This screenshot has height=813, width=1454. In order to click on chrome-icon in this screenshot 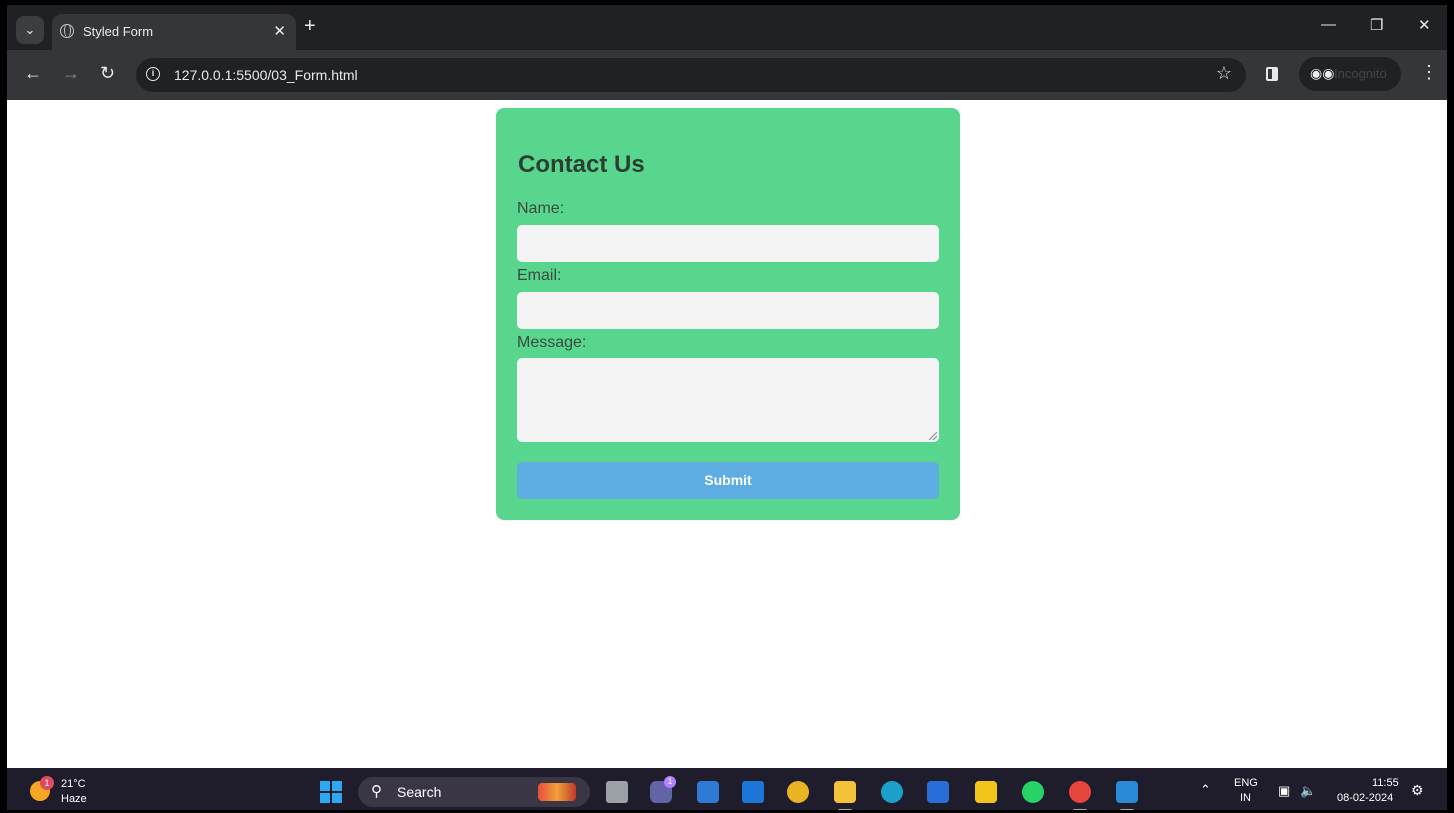, I will do `click(798, 792)`.